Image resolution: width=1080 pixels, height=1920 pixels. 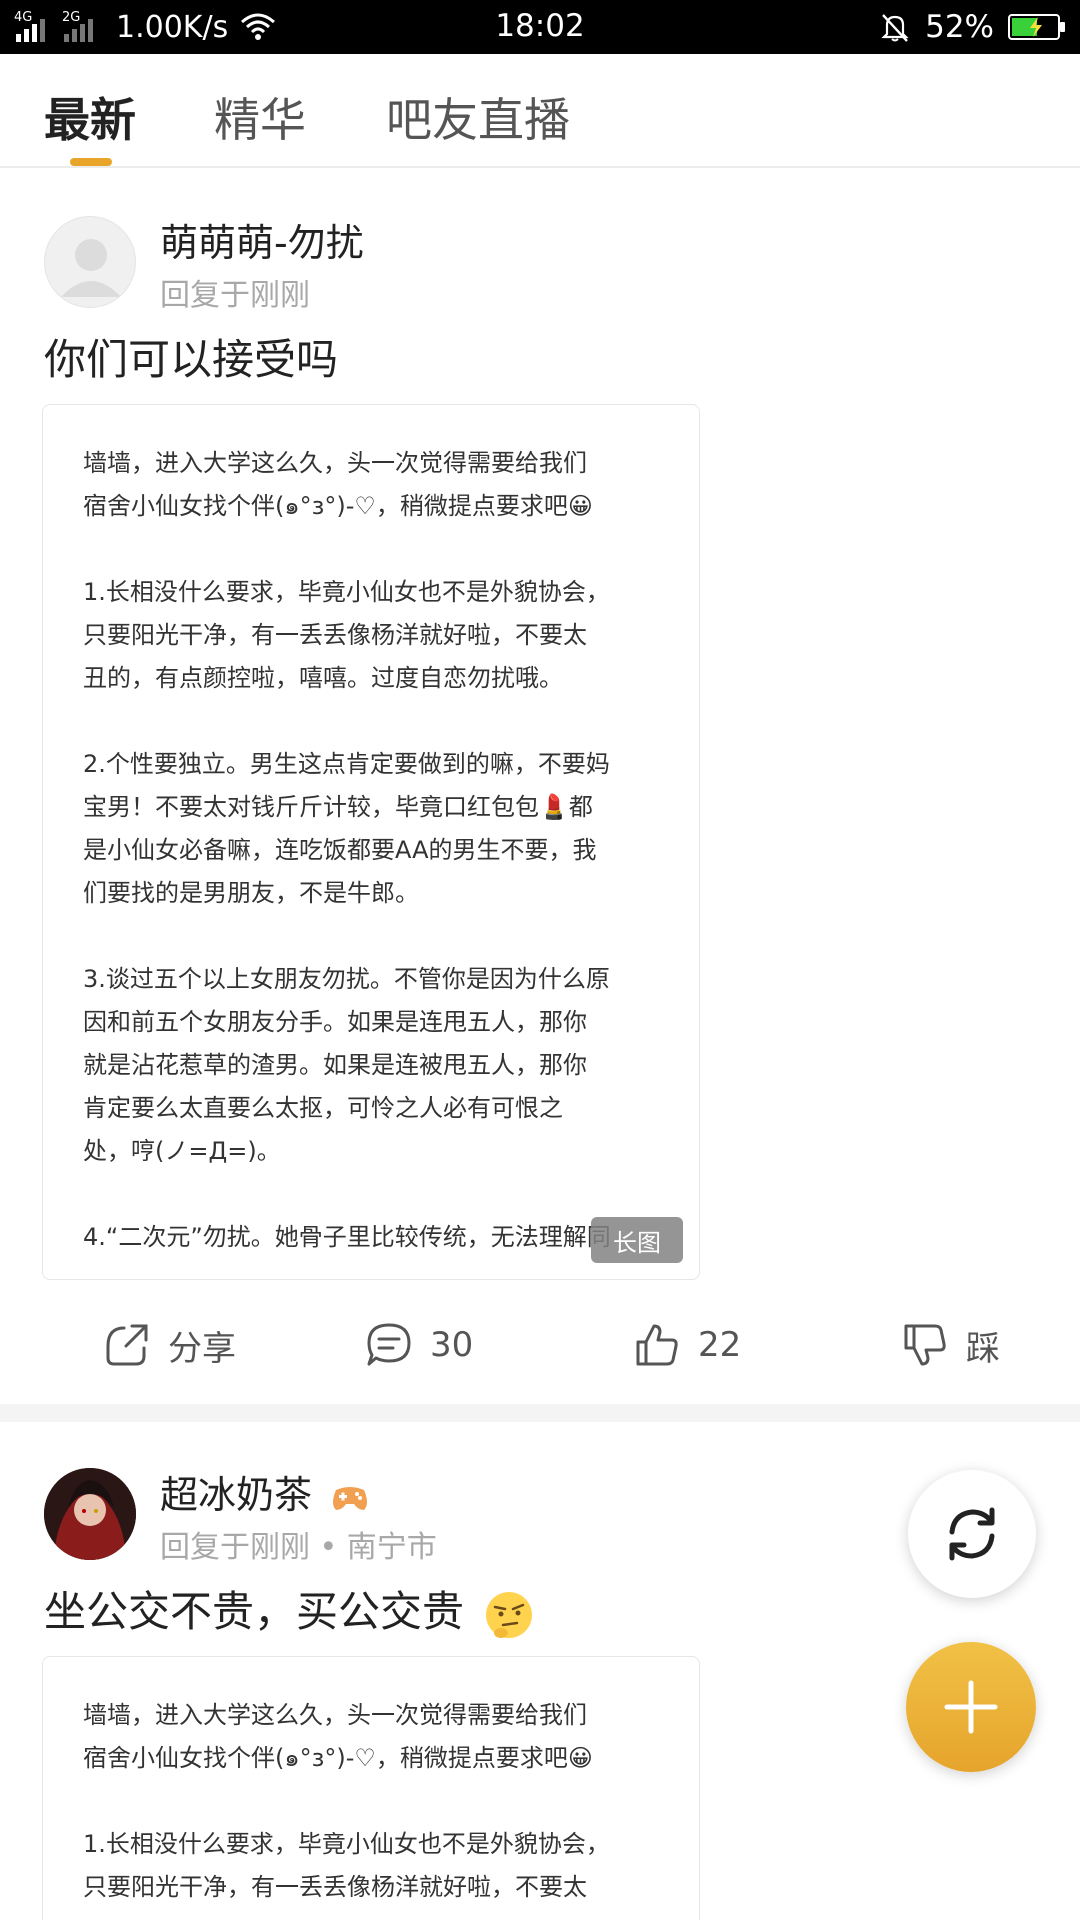 I want to click on post-title-text: 坐公交不贵，买公交贵, so click(x=254, y=1611).